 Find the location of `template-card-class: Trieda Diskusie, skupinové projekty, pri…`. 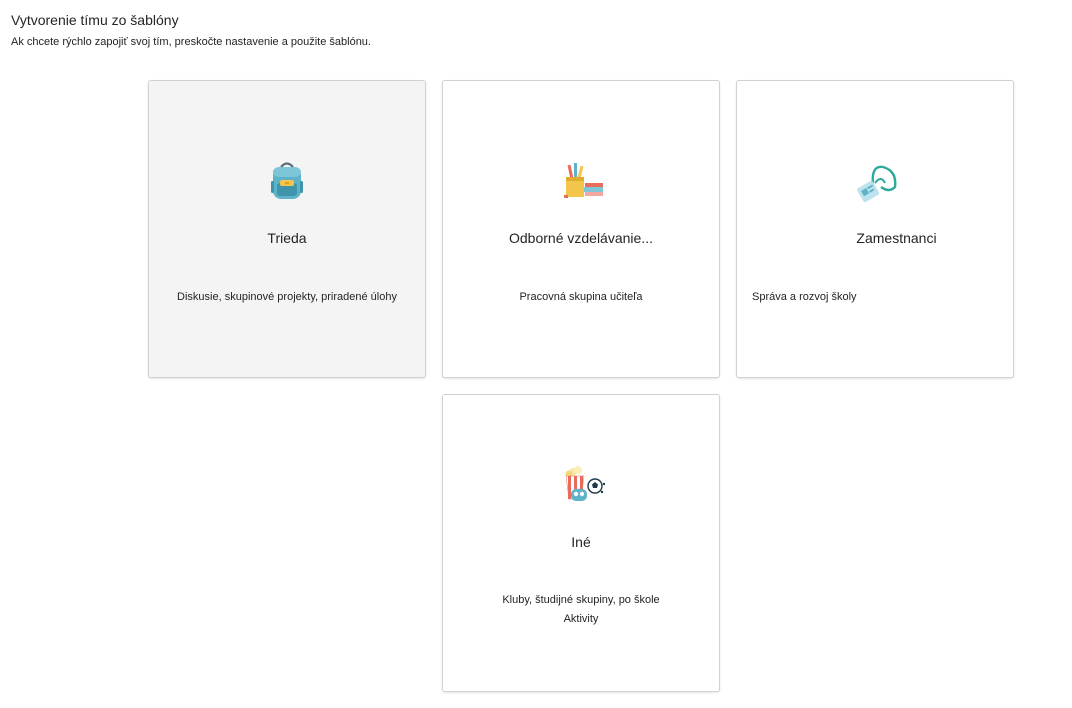

template-card-class: Trieda Diskusie, skupinové projekty, pri… is located at coordinates (287, 229).